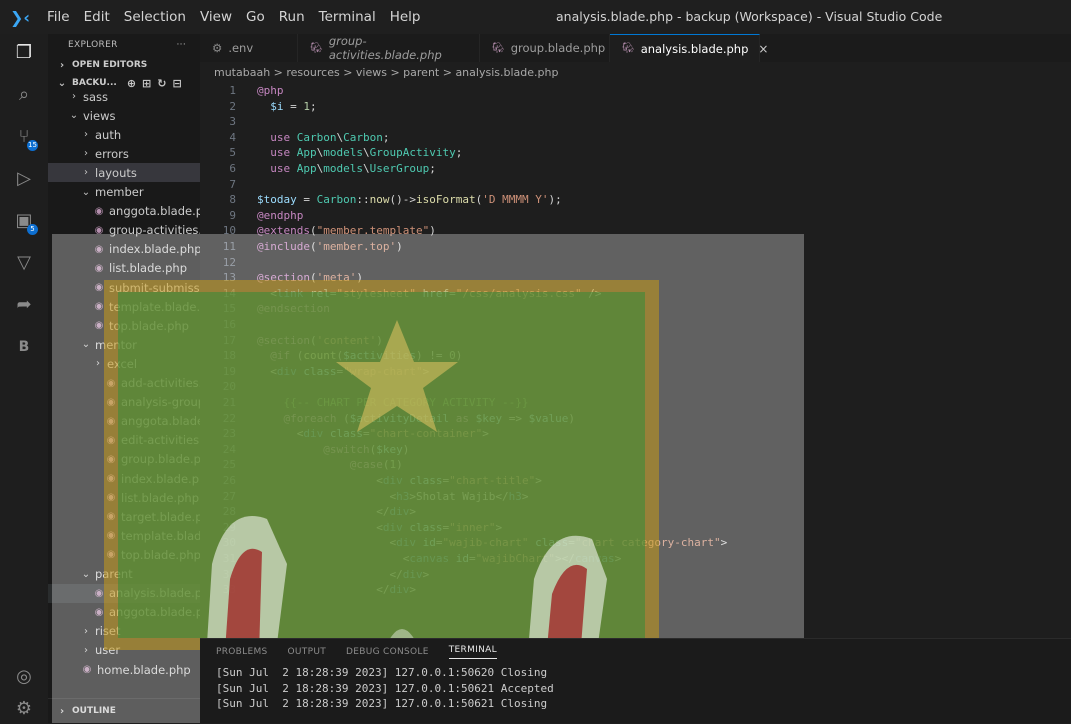  What do you see at coordinates (155, 17) in the screenshot?
I see `menu-selection: Selection` at bounding box center [155, 17].